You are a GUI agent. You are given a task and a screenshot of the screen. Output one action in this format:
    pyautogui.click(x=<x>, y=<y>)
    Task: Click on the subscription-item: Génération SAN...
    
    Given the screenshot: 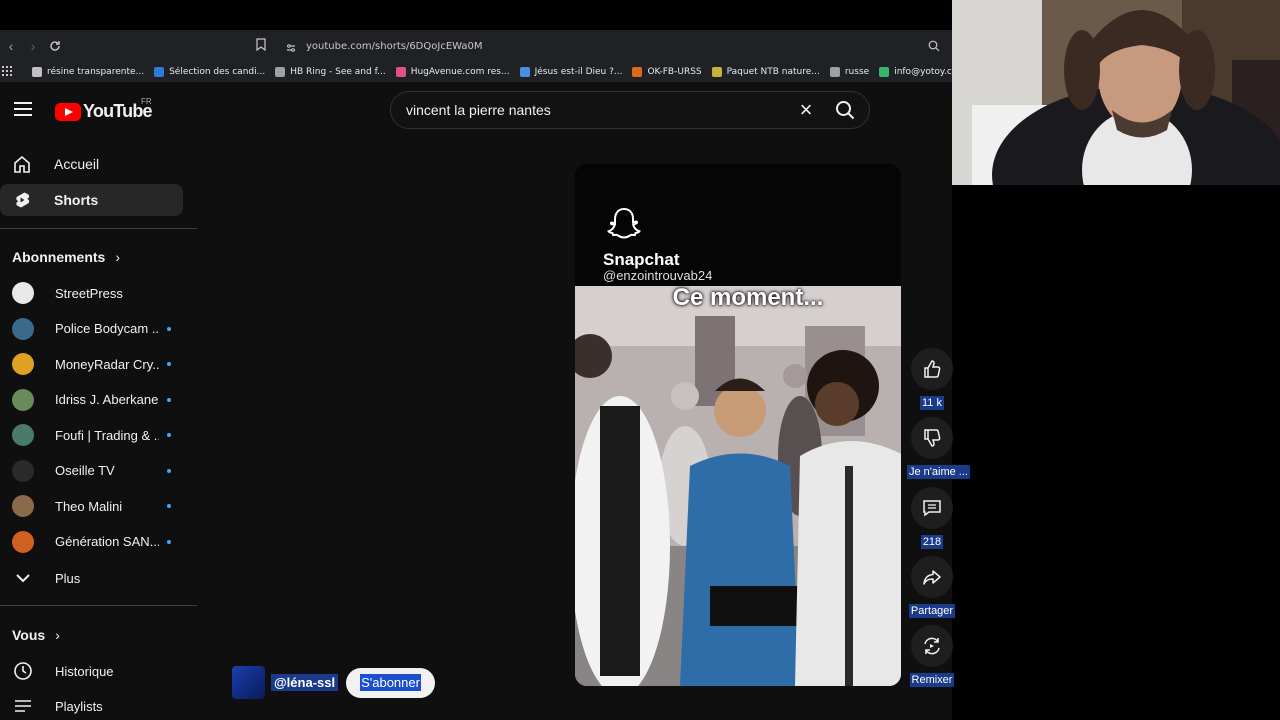 What is the action you would take?
    pyautogui.click(x=99, y=542)
    